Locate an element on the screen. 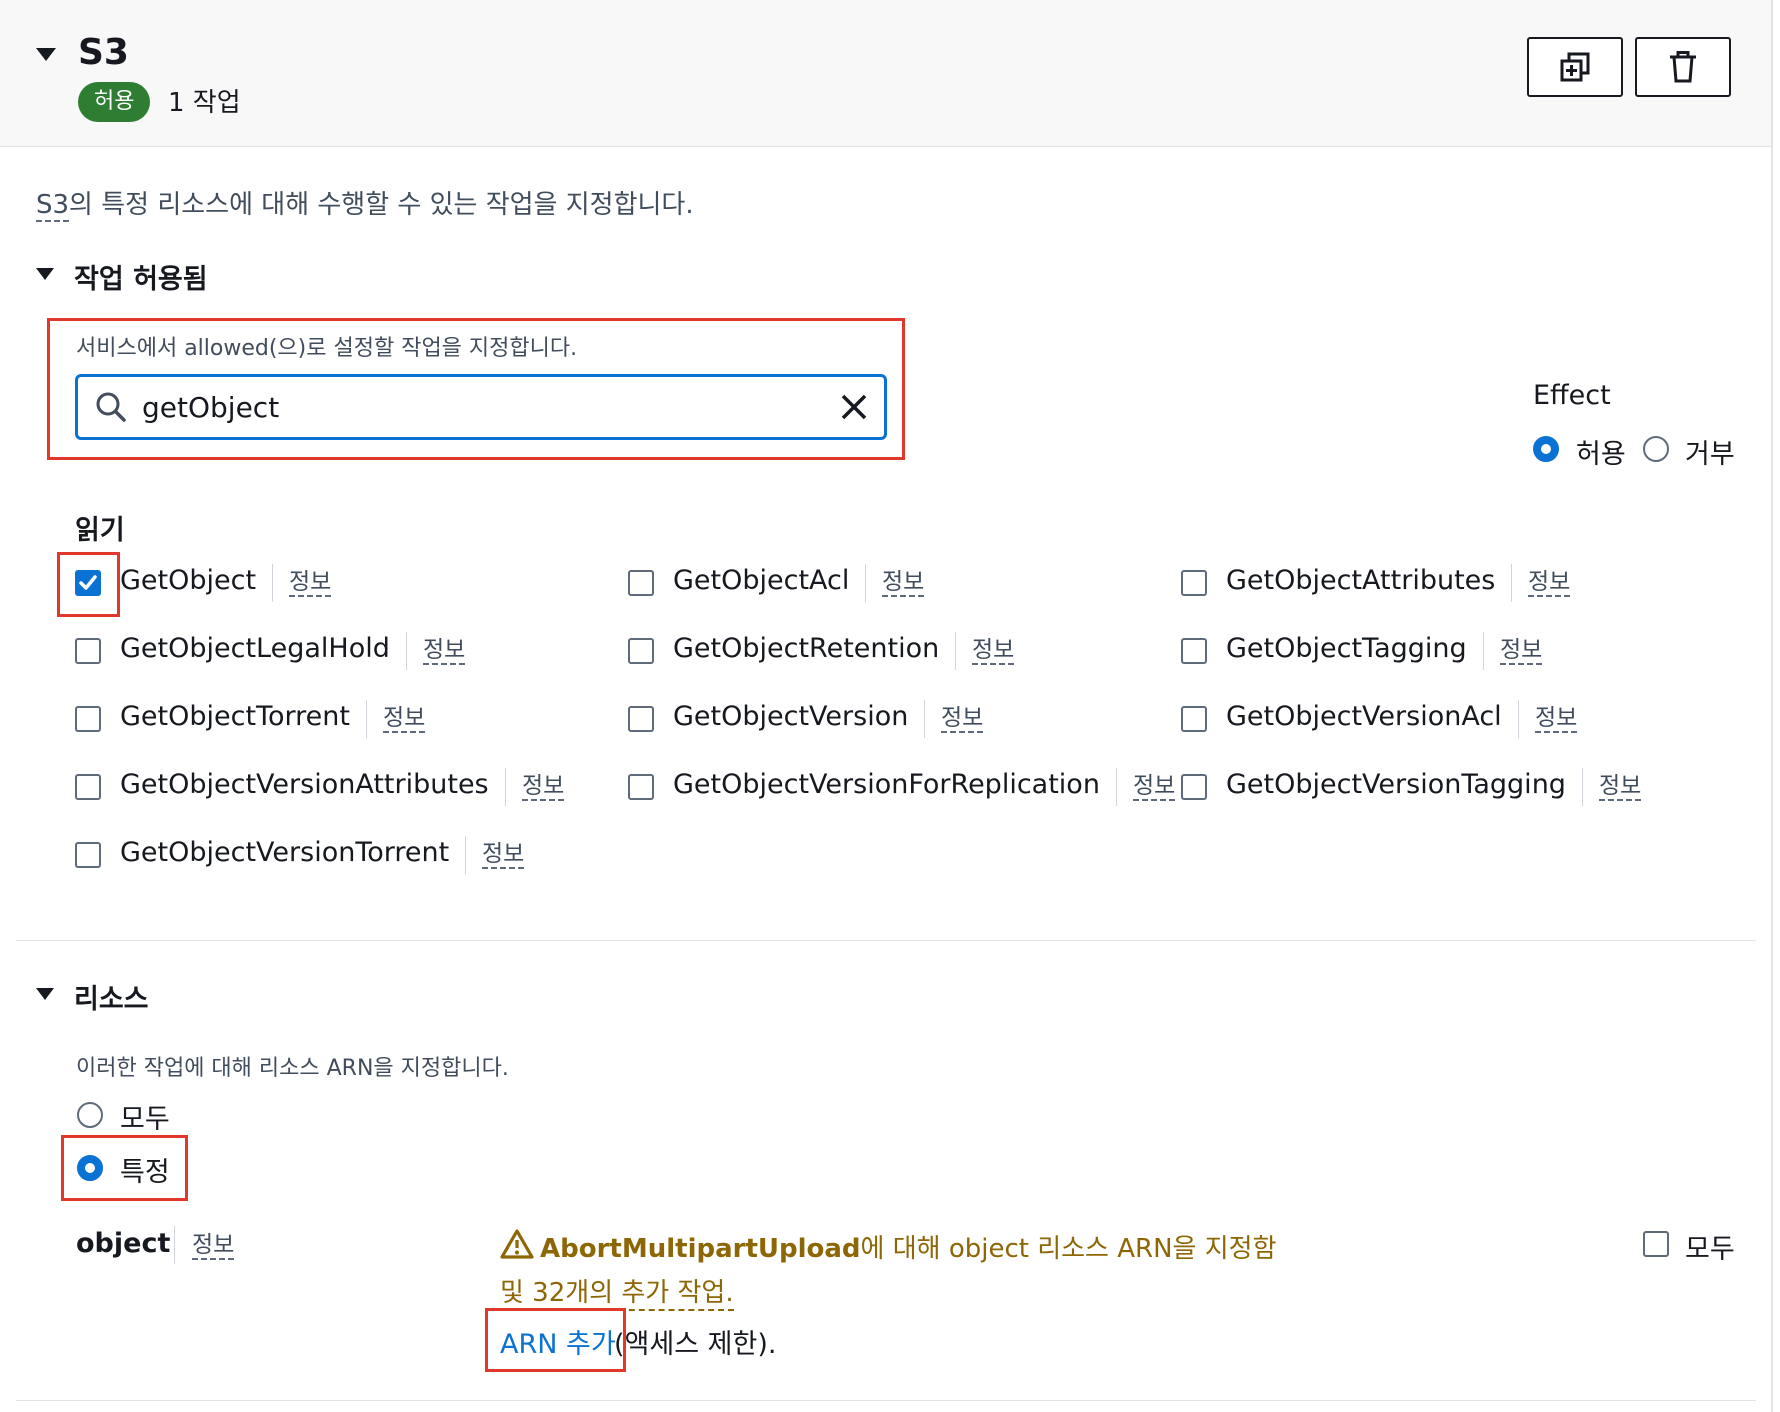 This screenshot has width=1780, height=1412. service-header is located at coordinates (885, 73).